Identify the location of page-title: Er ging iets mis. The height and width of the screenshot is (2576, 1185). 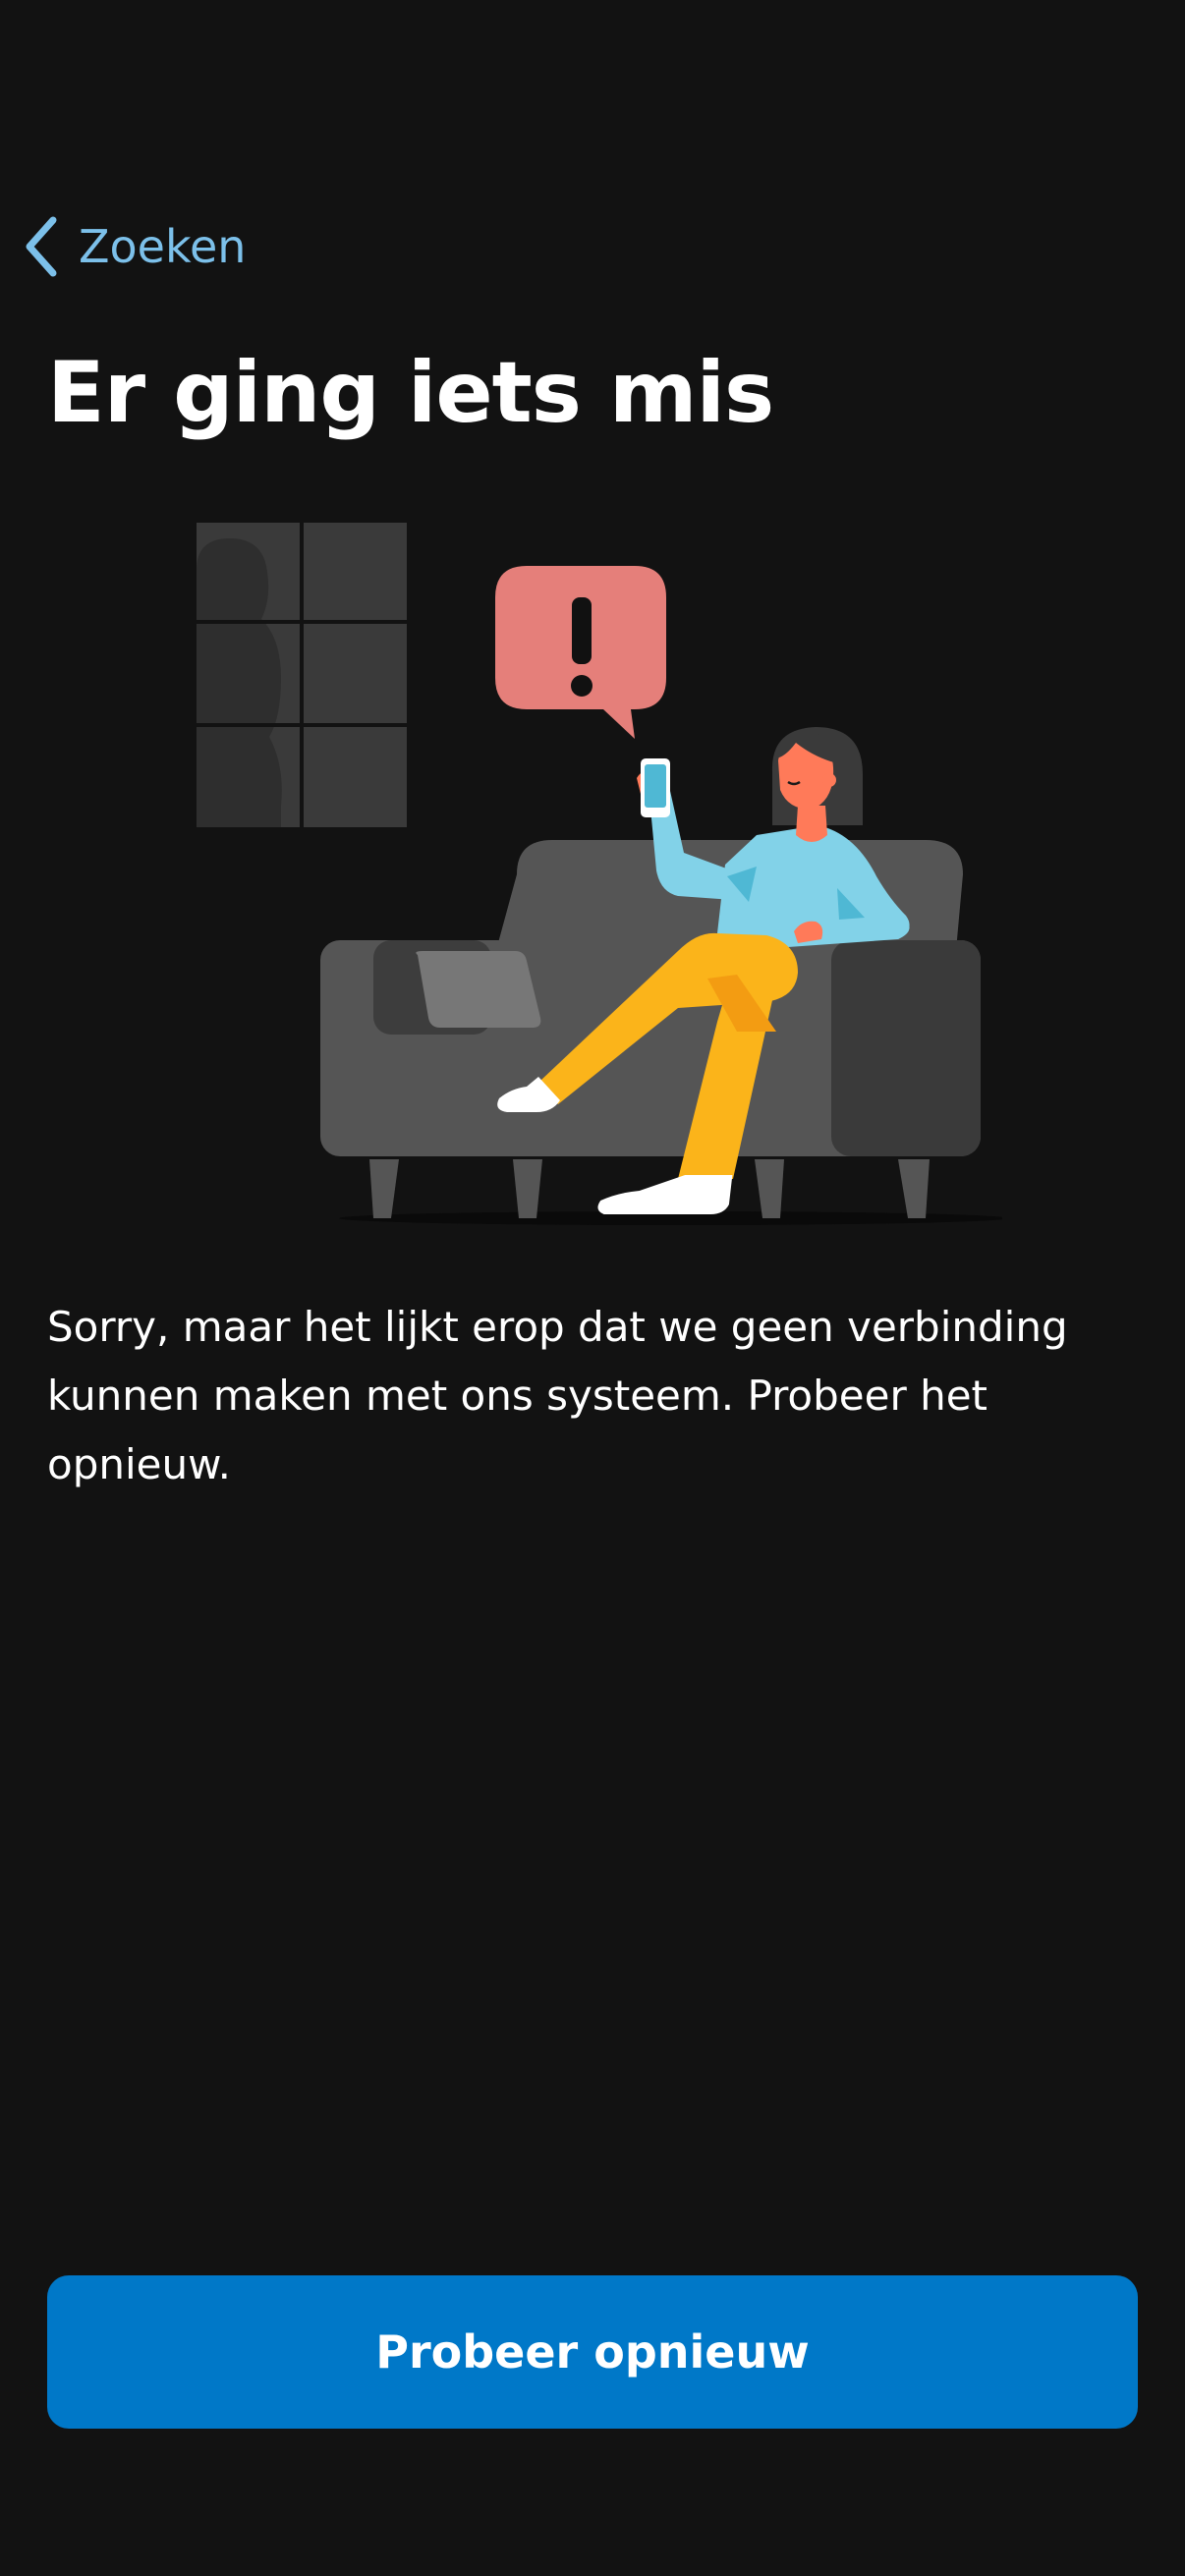
(411, 393).